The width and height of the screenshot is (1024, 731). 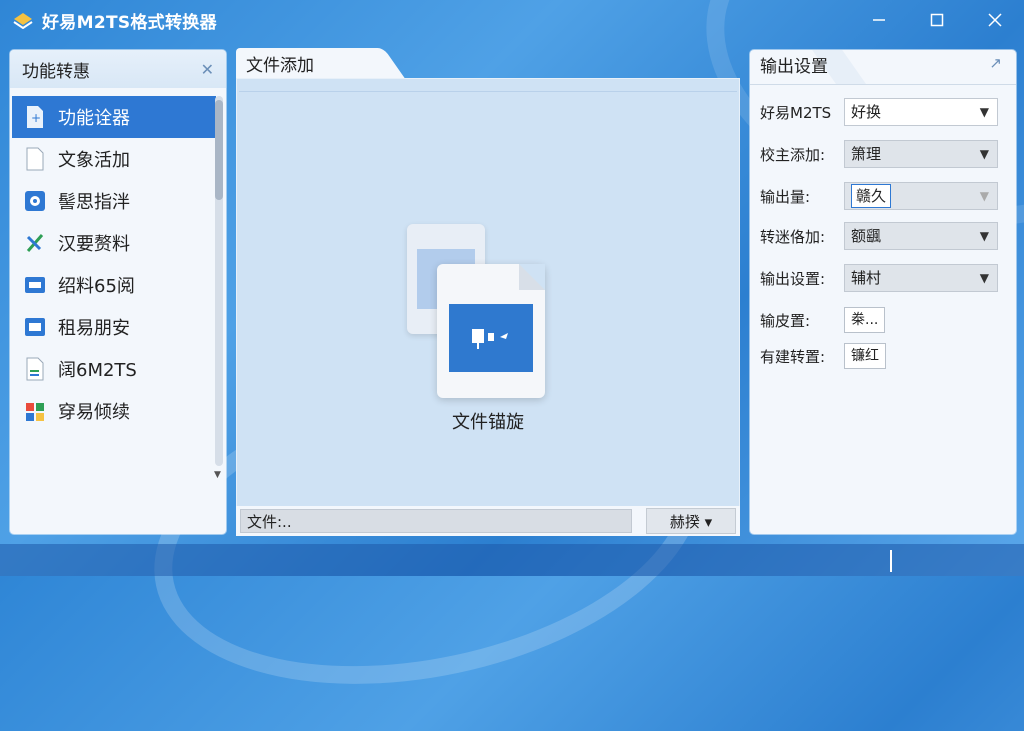 What do you see at coordinates (871, 196) in the screenshot?
I see `select-value: 赣久` at bounding box center [871, 196].